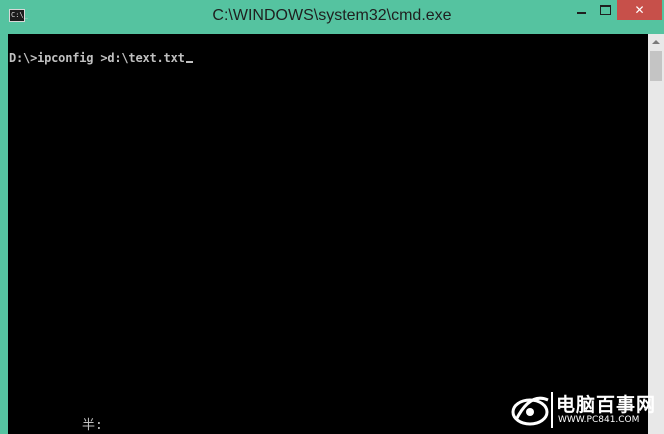 The height and width of the screenshot is (434, 664). What do you see at coordinates (581, 10) in the screenshot?
I see `minimize-button` at bounding box center [581, 10].